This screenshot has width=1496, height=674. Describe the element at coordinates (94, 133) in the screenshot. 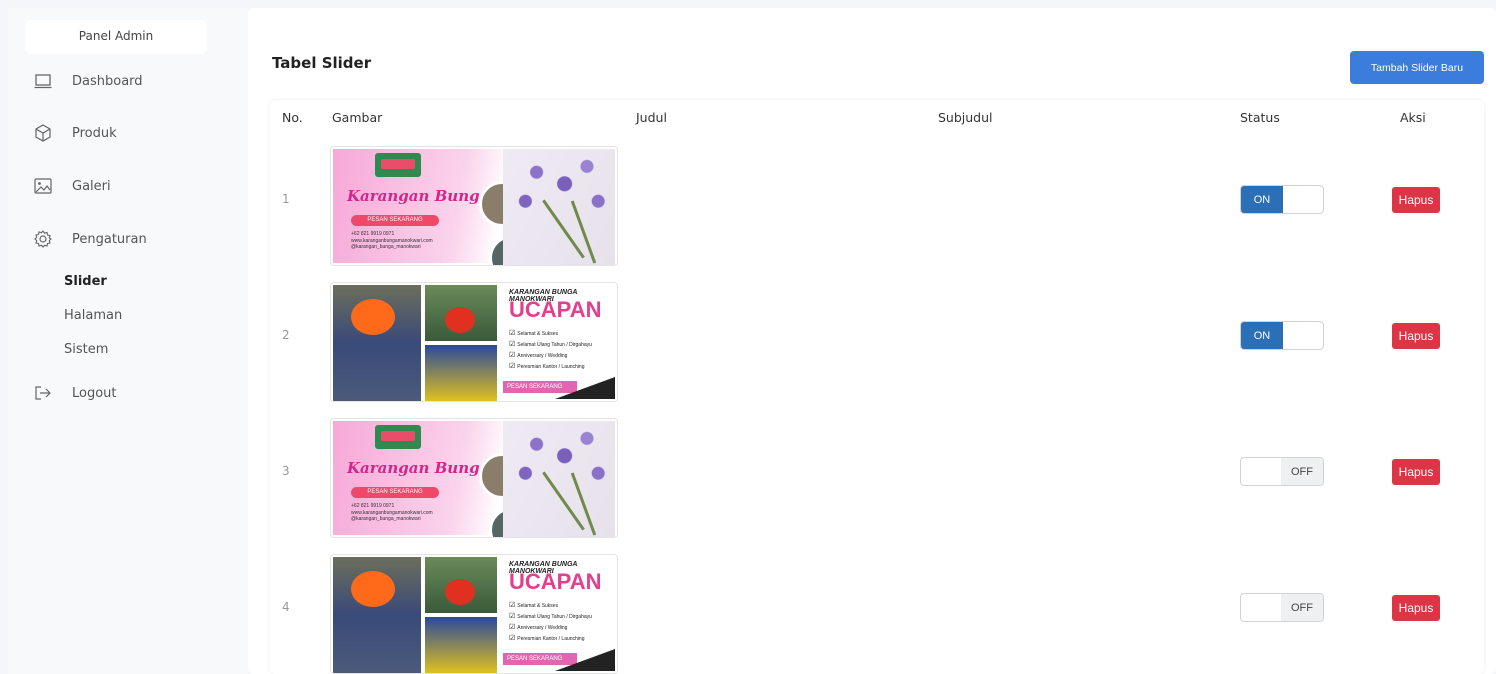

I see `sidebar-item-label: Produk` at that location.